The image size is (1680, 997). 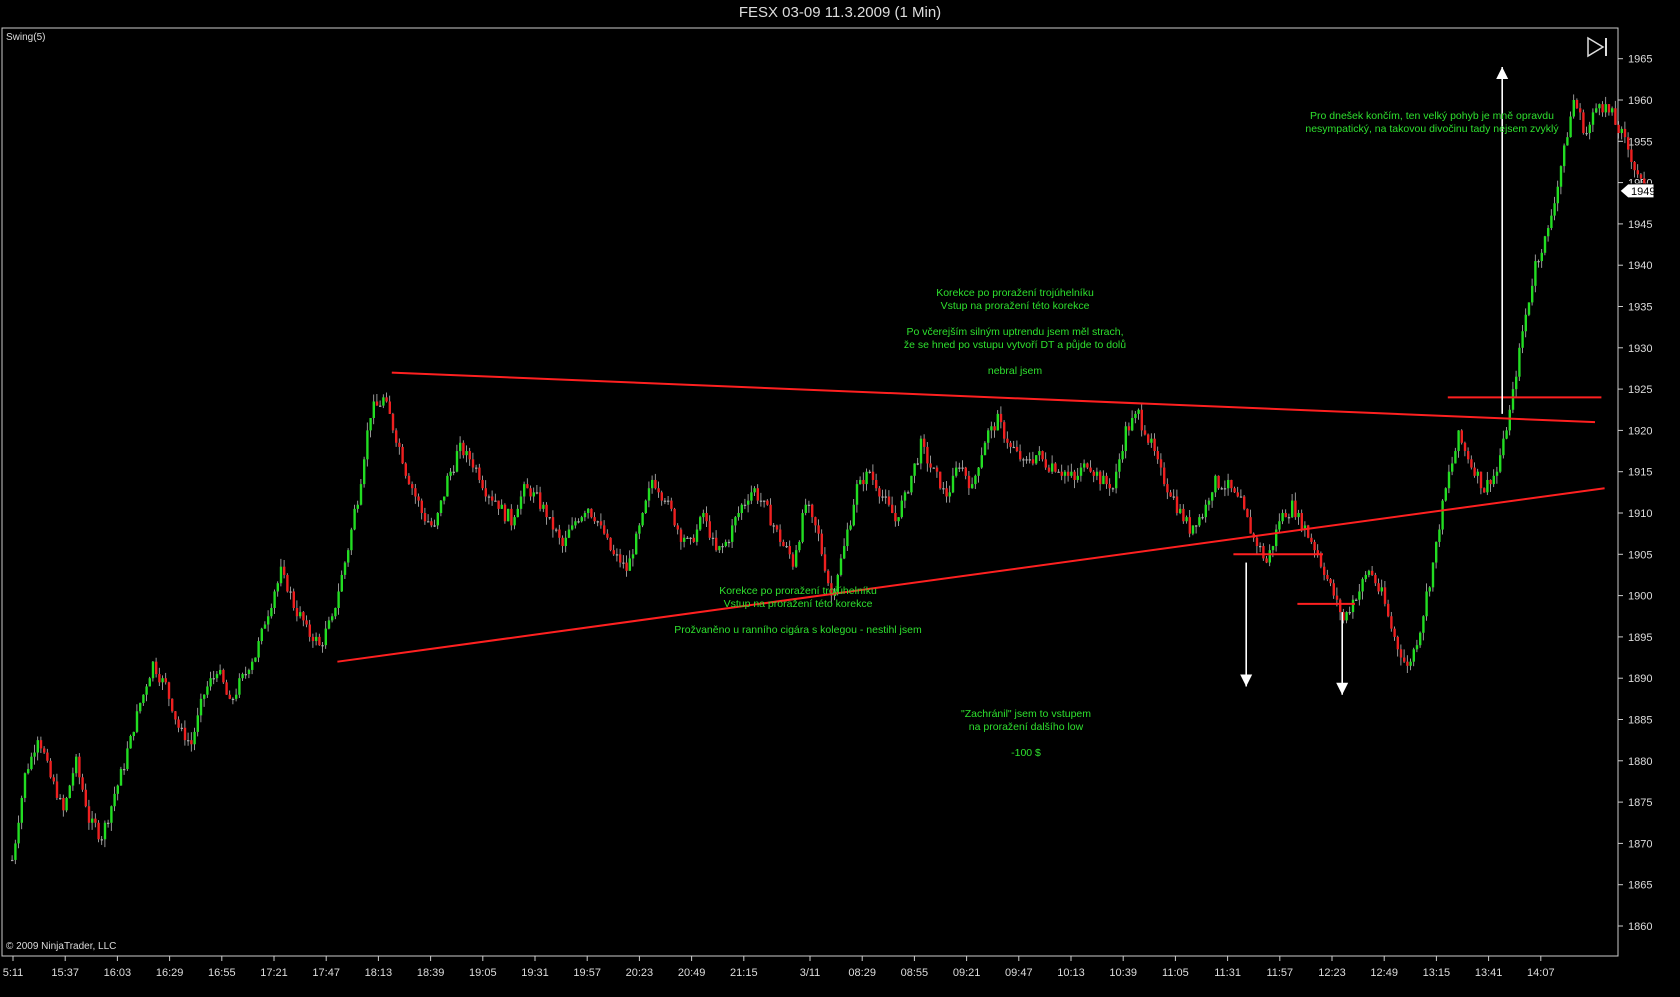 I want to click on skip-forward-icon, so click(x=1598, y=47).